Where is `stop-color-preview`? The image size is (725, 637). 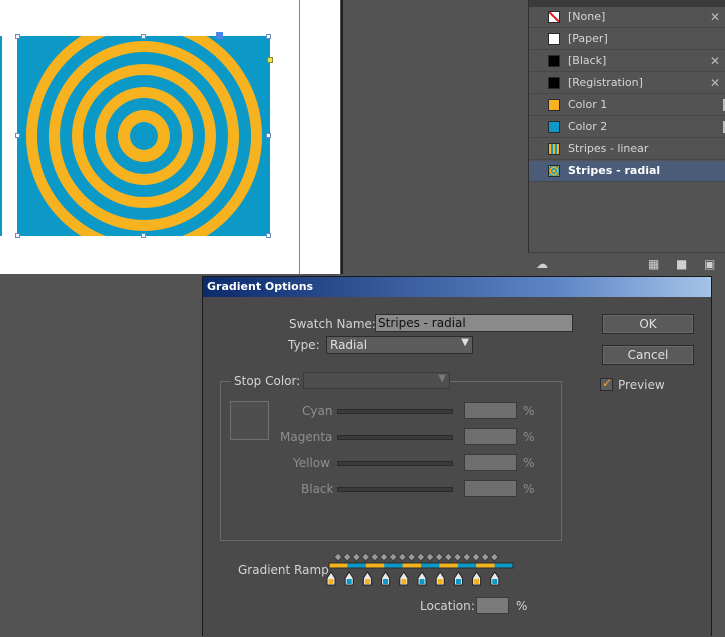 stop-color-preview is located at coordinates (249, 420).